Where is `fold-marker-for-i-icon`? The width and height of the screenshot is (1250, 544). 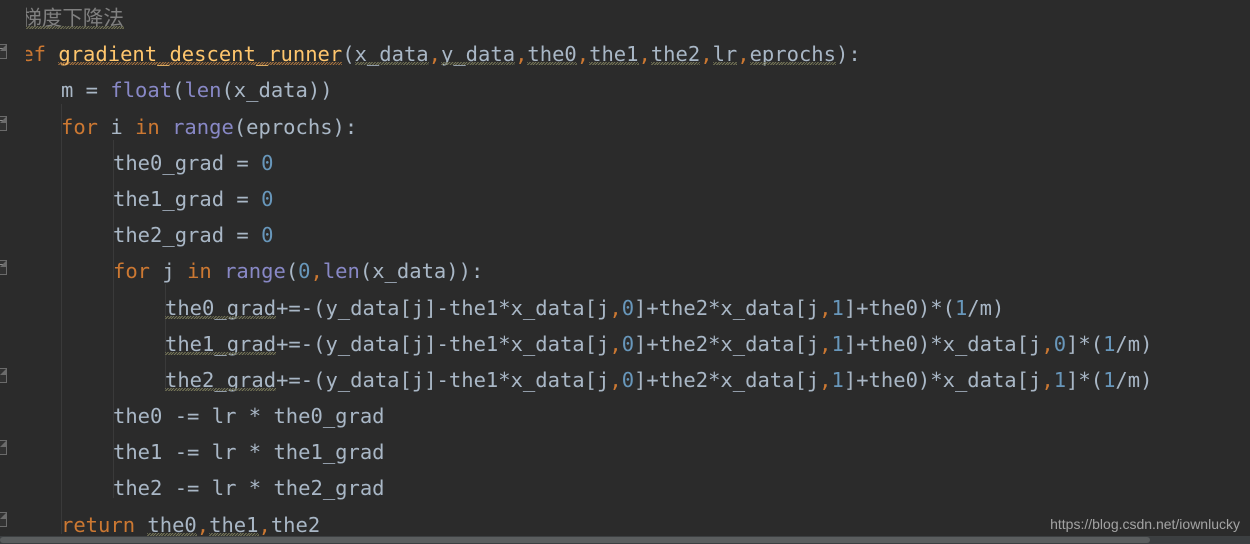 fold-marker-for-i-icon is located at coordinates (3, 123).